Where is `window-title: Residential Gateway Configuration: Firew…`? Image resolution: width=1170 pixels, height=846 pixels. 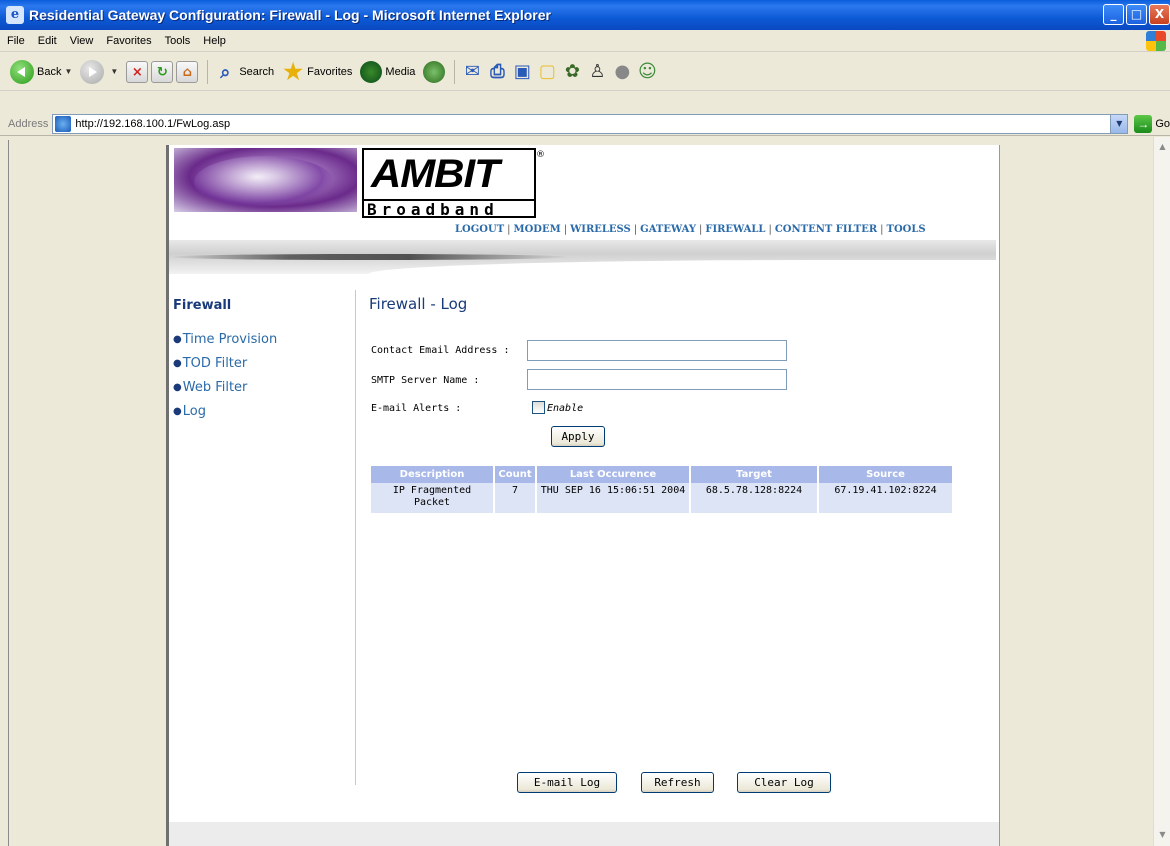
window-title: Residential Gateway Configuration: Firew… is located at coordinates (290, 15).